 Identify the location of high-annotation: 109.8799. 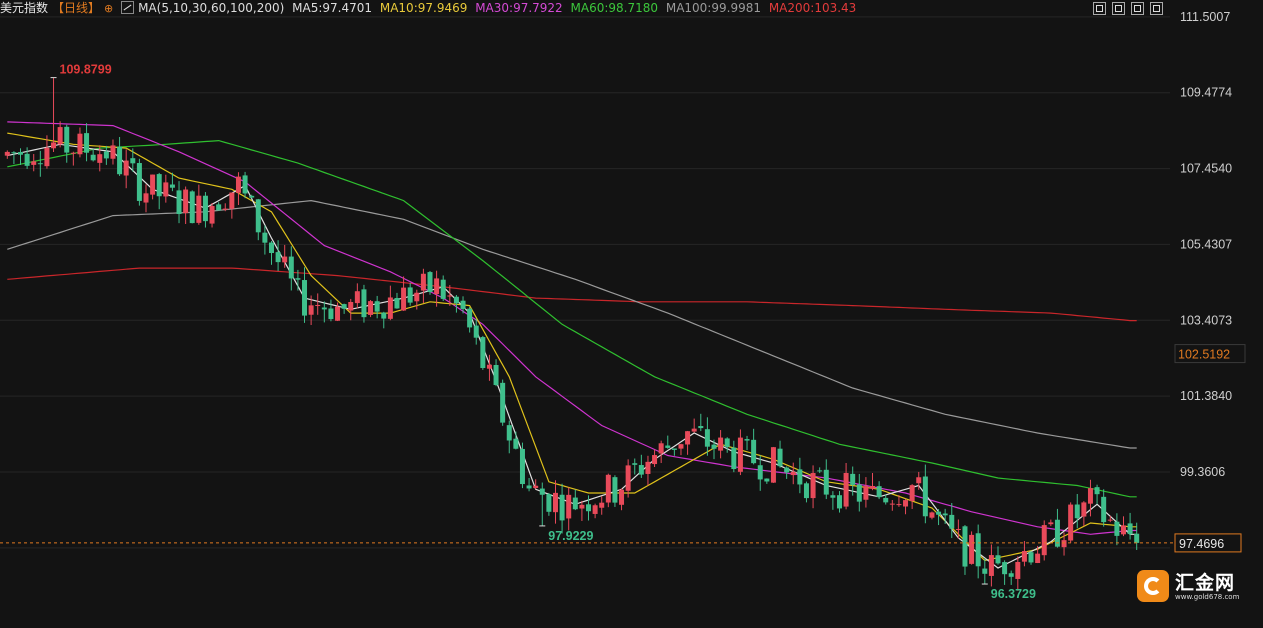
(86, 70).